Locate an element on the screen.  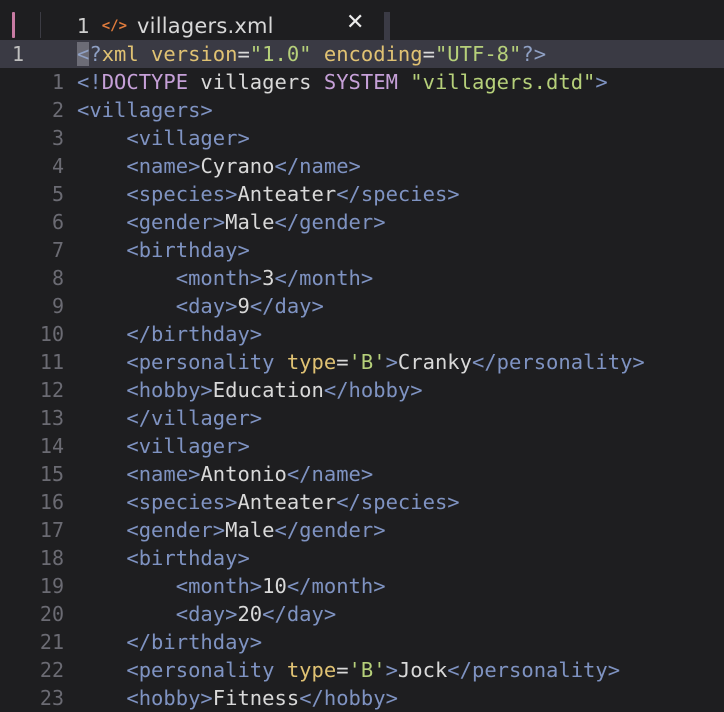
code-token: </gender> is located at coordinates (330, 530).